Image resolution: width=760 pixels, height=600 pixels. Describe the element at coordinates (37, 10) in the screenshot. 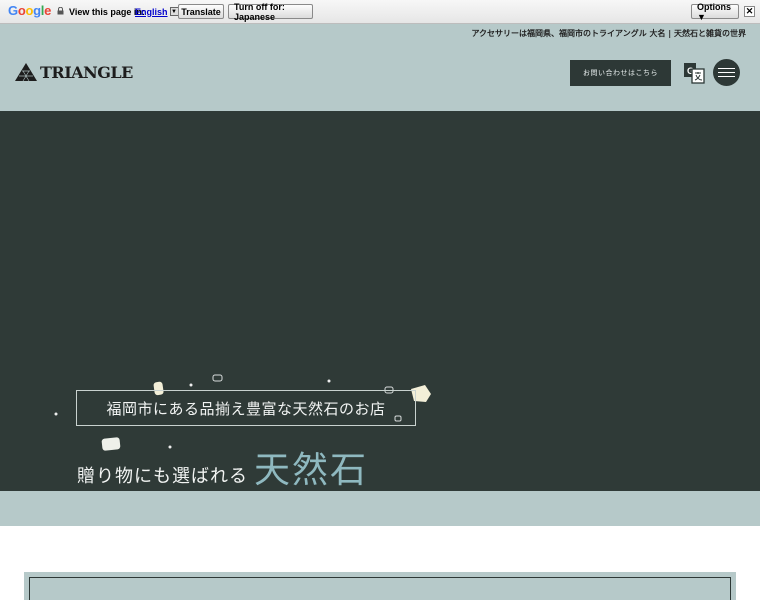

I see `google-logo-letter: g` at that location.